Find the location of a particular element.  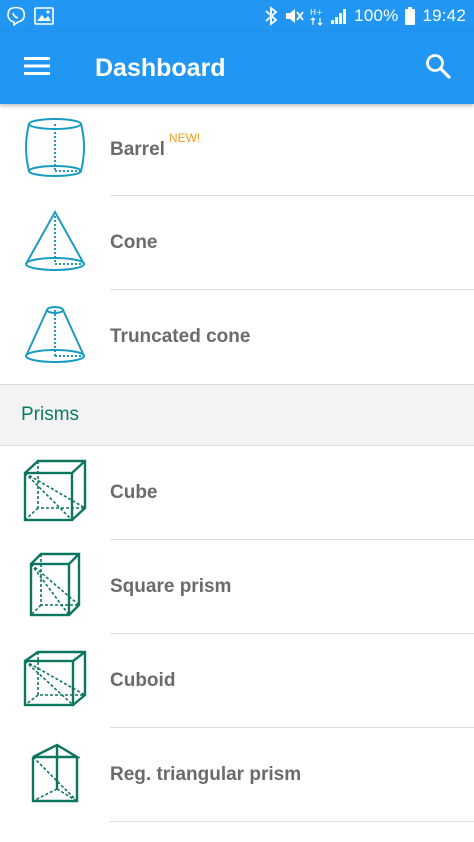

list-item-square-prism: Square prism is located at coordinates (237, 587).